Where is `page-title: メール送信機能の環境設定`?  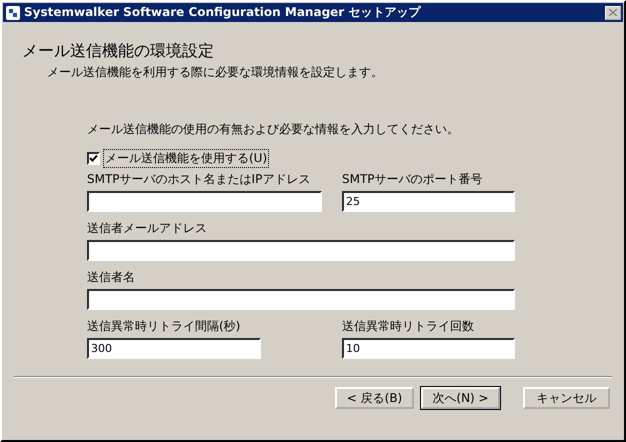
page-title: メール送信機能の環境設定 is located at coordinates (118, 51).